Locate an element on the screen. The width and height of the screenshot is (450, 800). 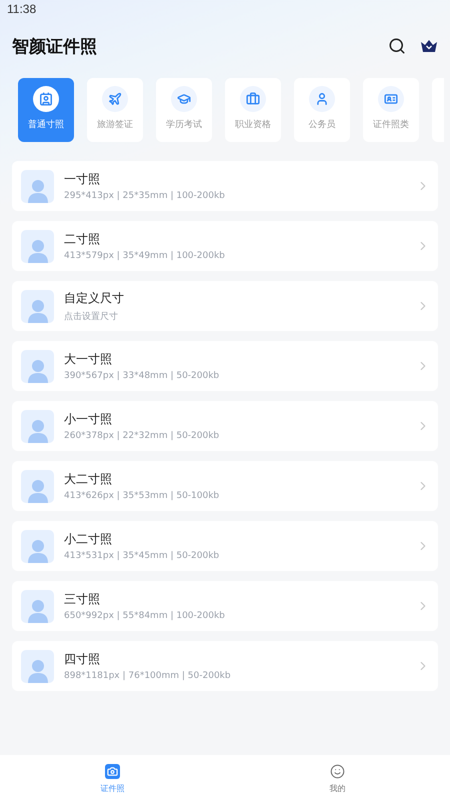
size-row: 一寸照 295*413px | 25*35mm | 100-200kb is located at coordinates (225, 186).